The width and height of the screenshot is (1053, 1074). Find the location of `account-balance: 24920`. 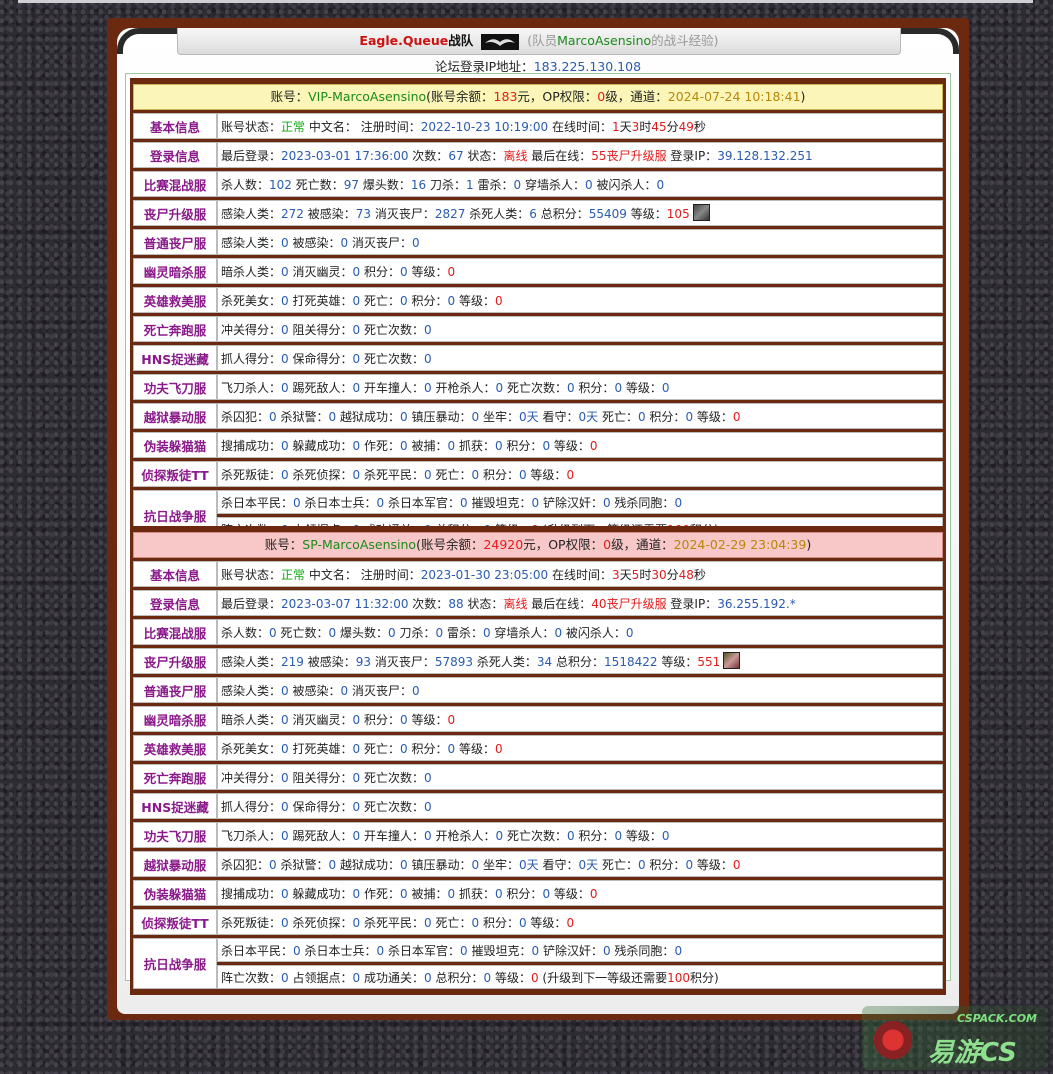

account-balance: 24920 is located at coordinates (503, 544).